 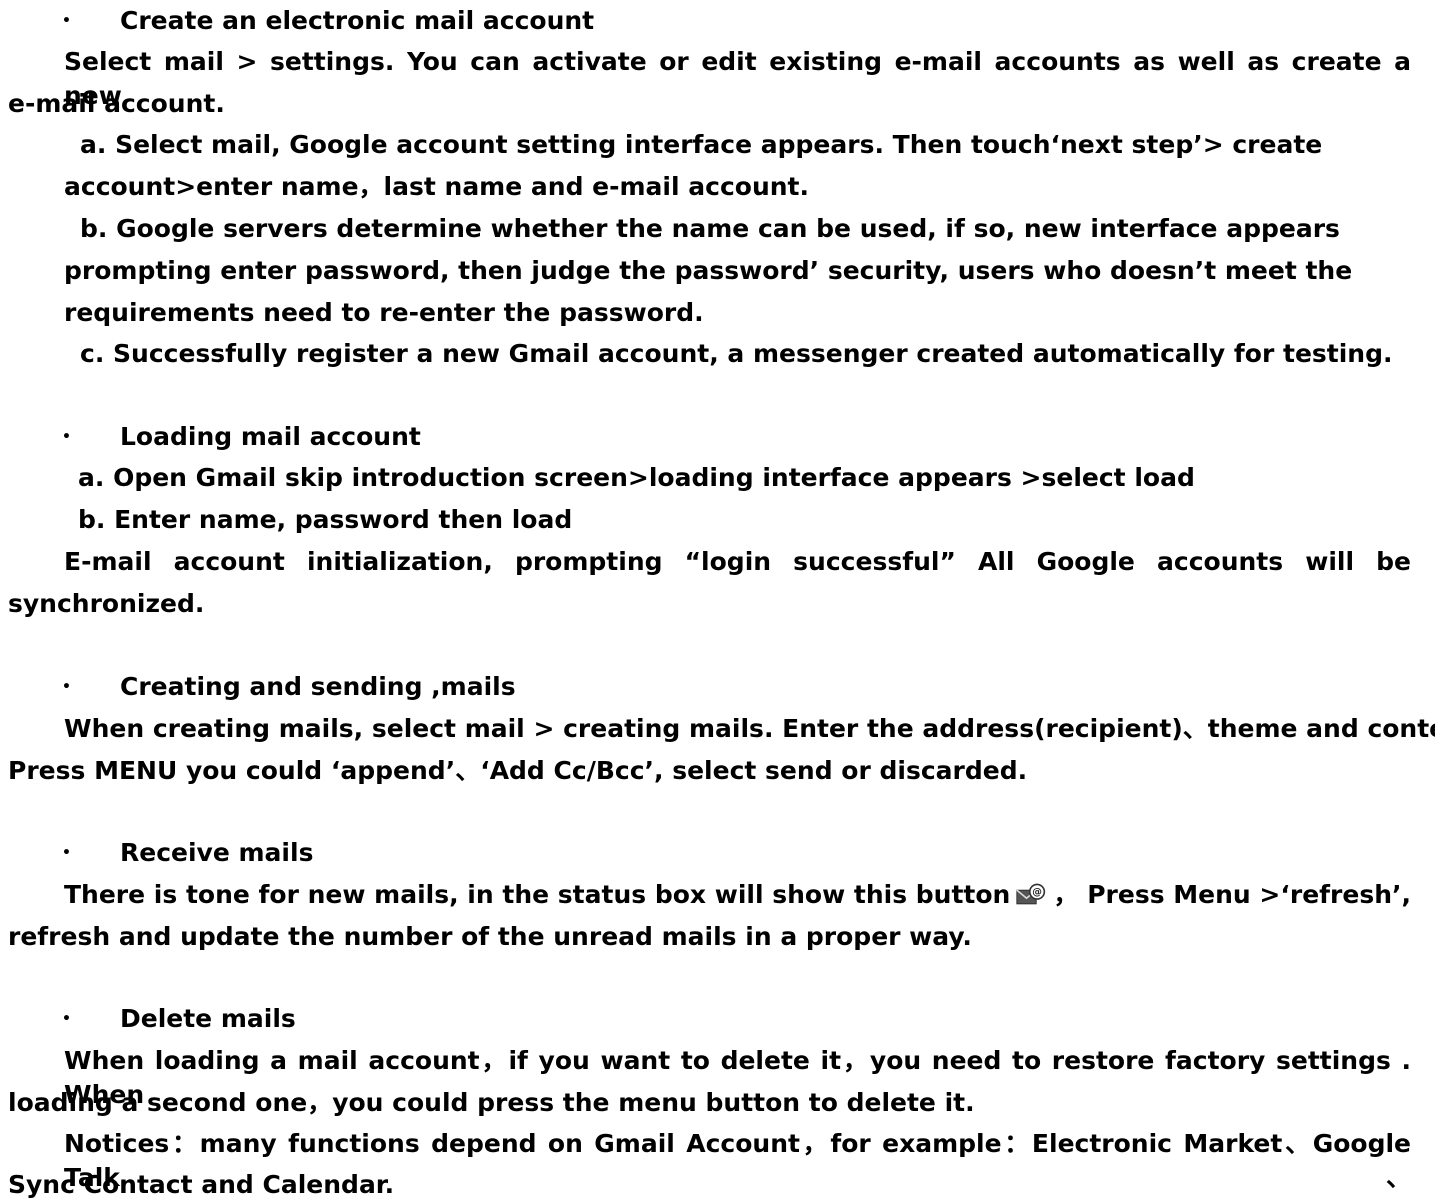 What do you see at coordinates (201, 1184) in the screenshot?
I see `notice-line: Sync Contact and Calendar.` at bounding box center [201, 1184].